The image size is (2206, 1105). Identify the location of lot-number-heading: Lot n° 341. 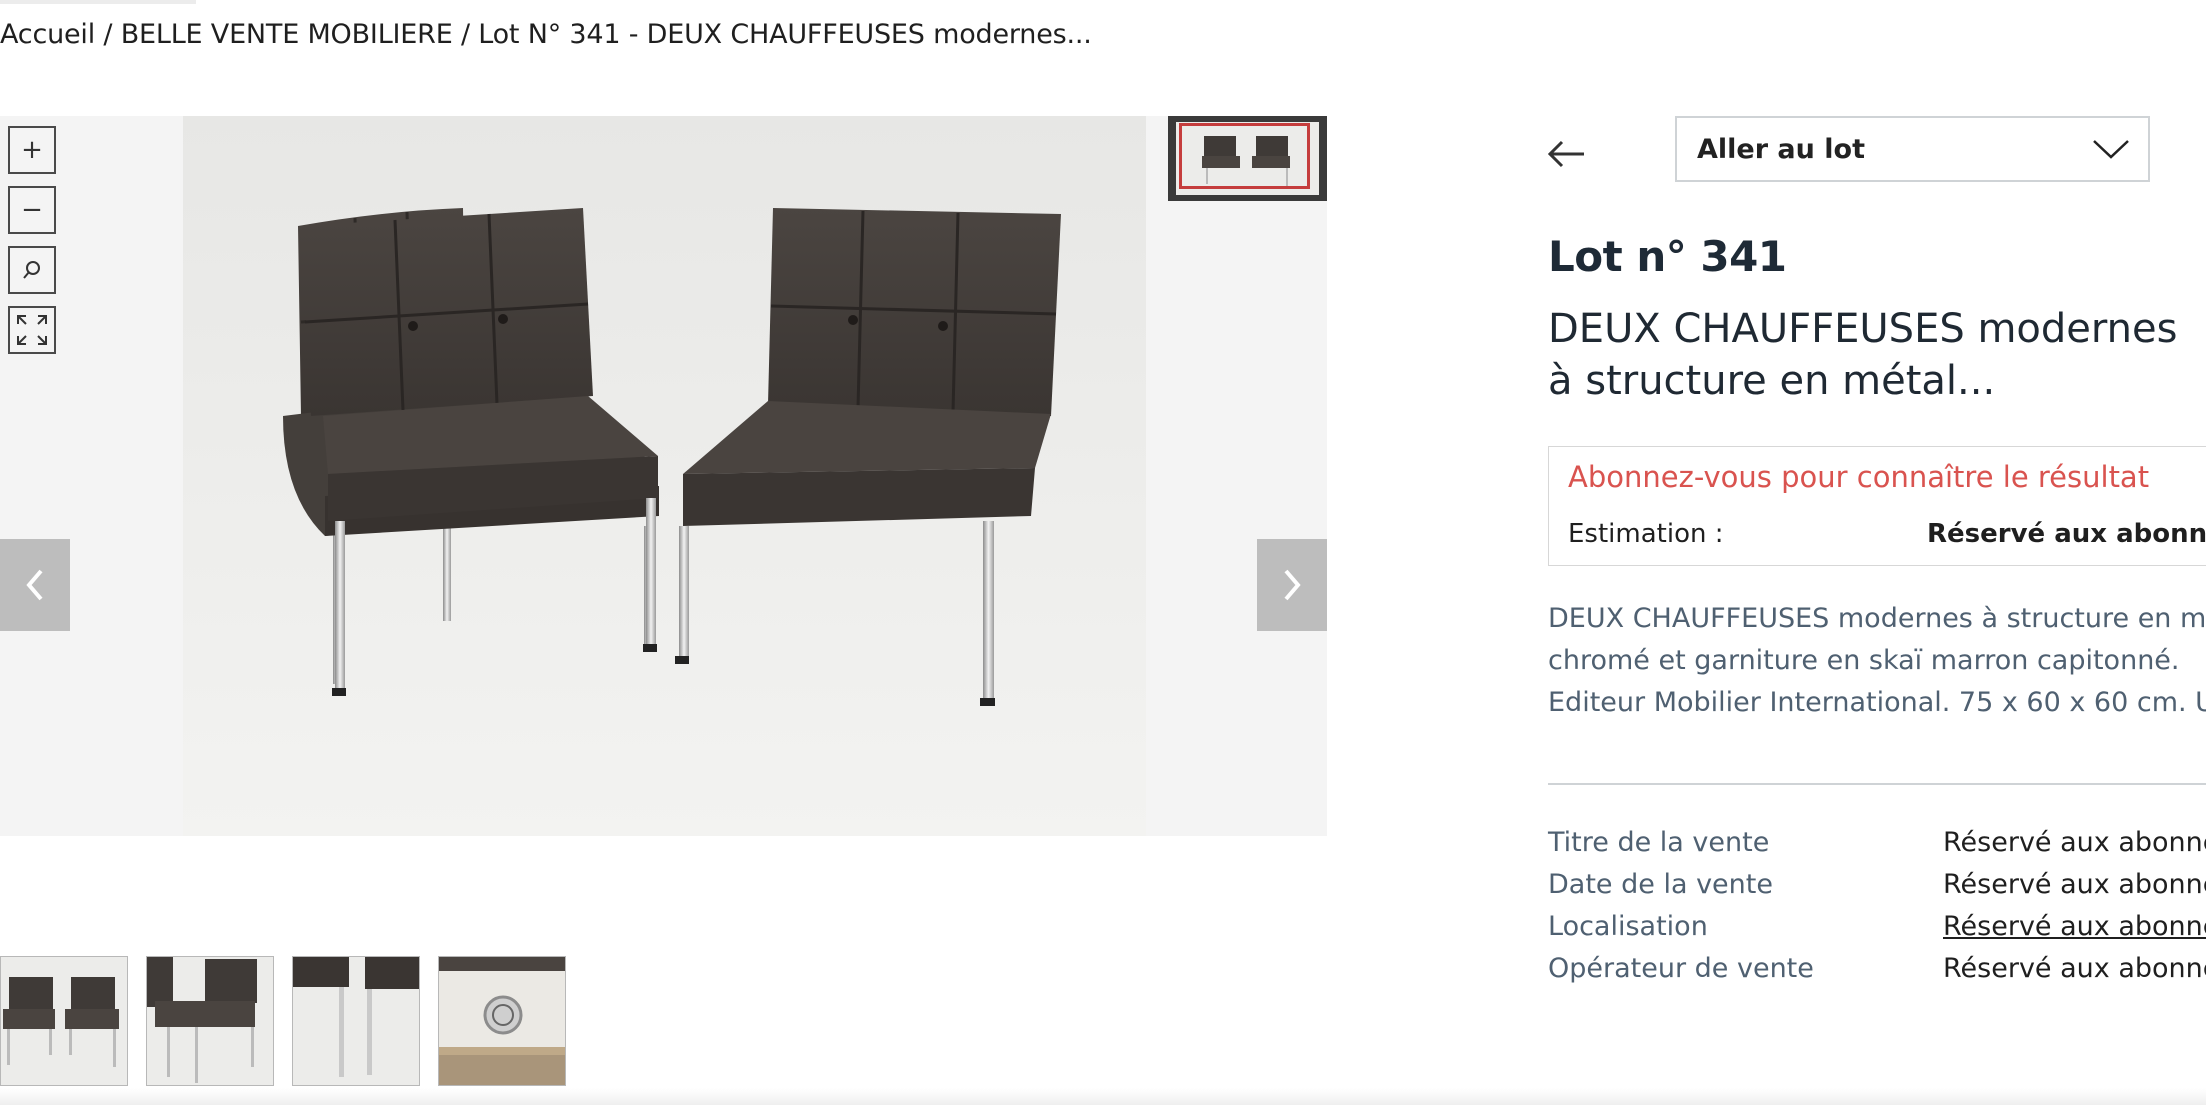
(1667, 256).